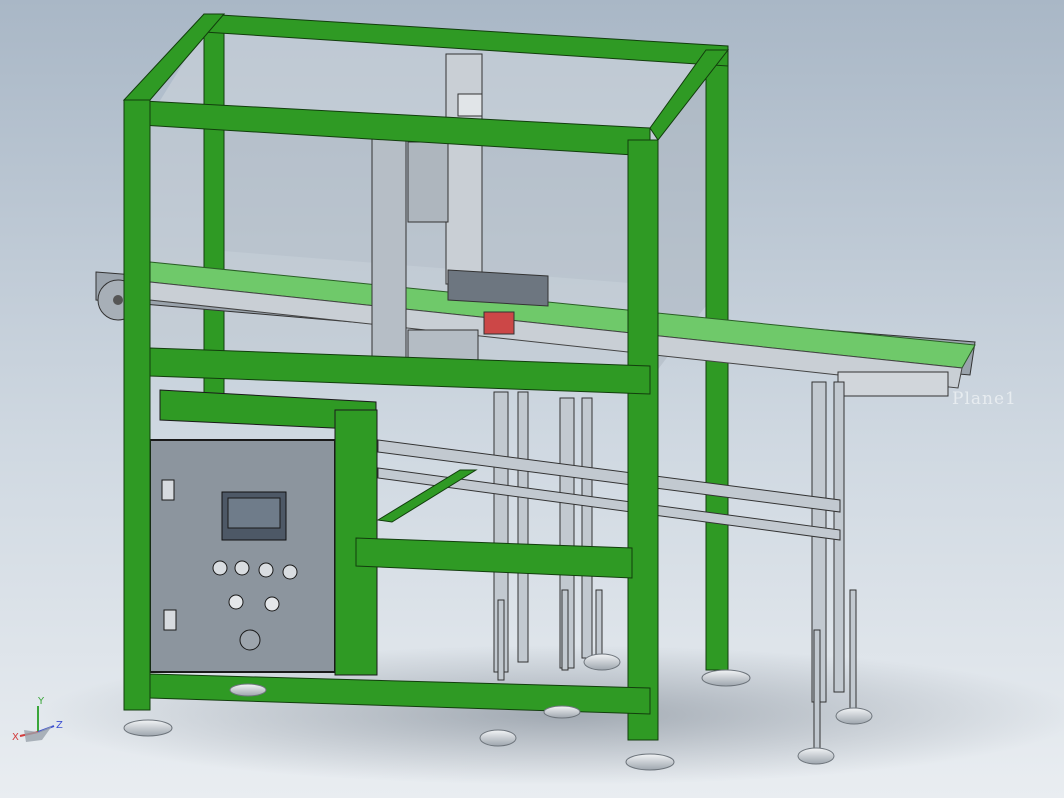 This screenshot has width=1064, height=798. Describe the element at coordinates (220, 568) in the screenshot. I see `selector-switch` at that location.